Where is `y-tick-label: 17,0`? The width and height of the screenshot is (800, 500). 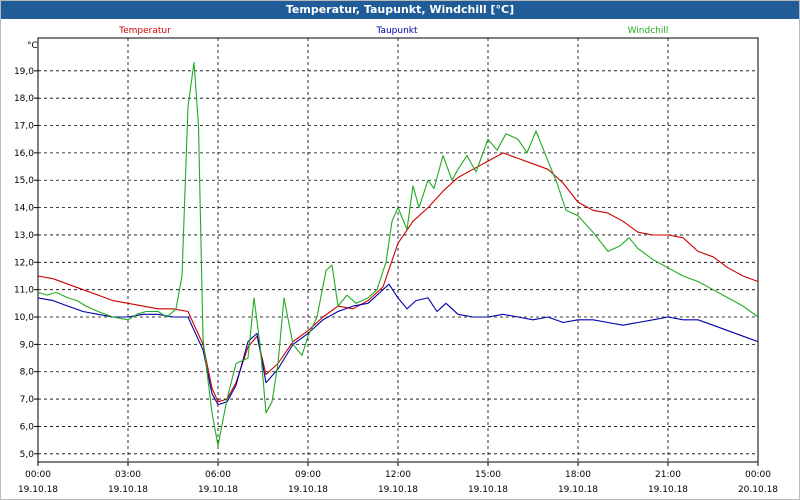 y-tick-label: 17,0 is located at coordinates (24, 127).